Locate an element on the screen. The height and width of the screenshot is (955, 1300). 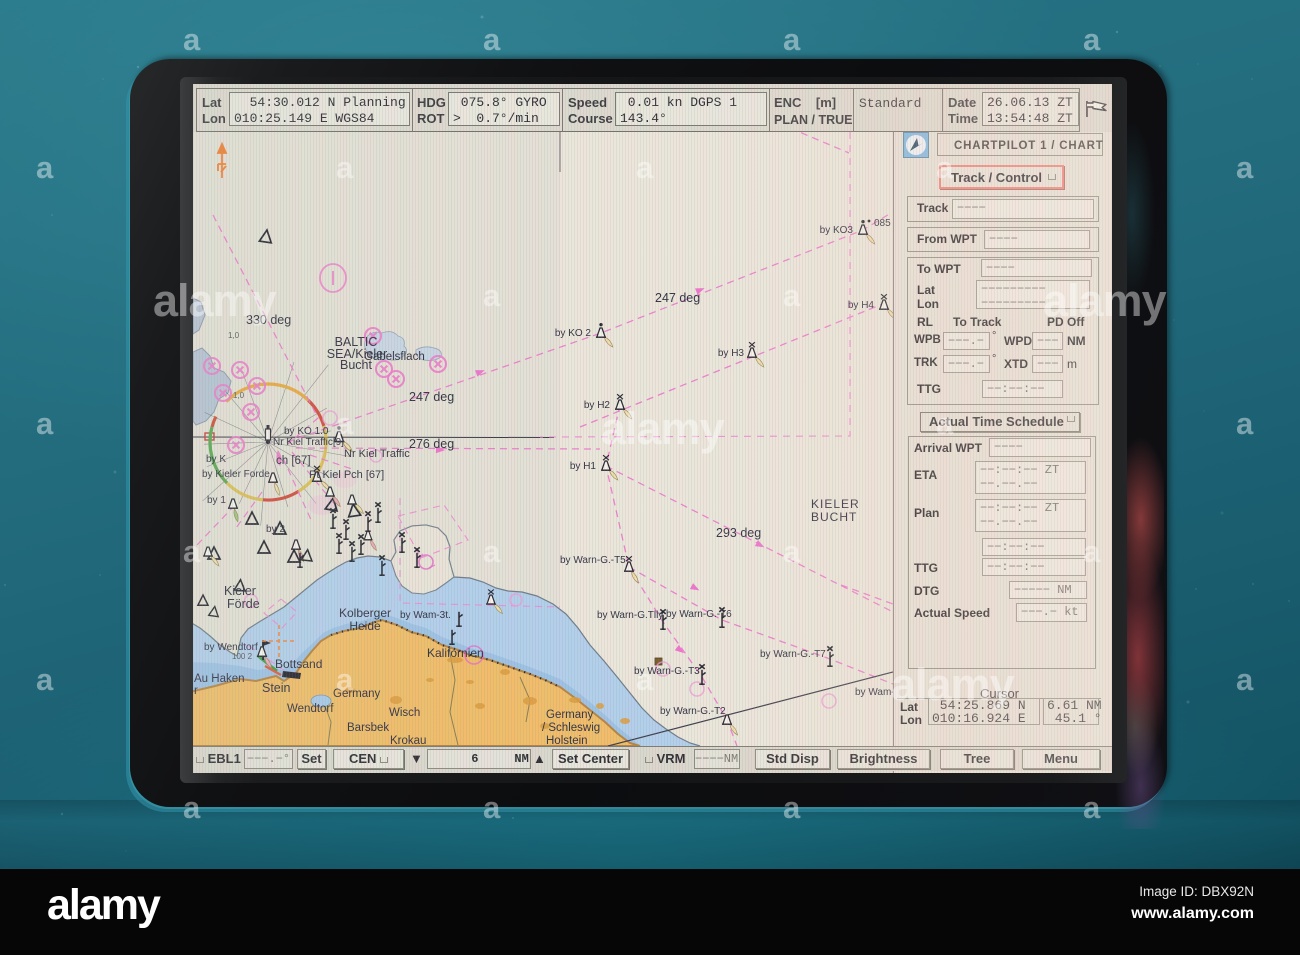
svg-text: by Warn-G.-T2 is located at coordinates (693, 711).